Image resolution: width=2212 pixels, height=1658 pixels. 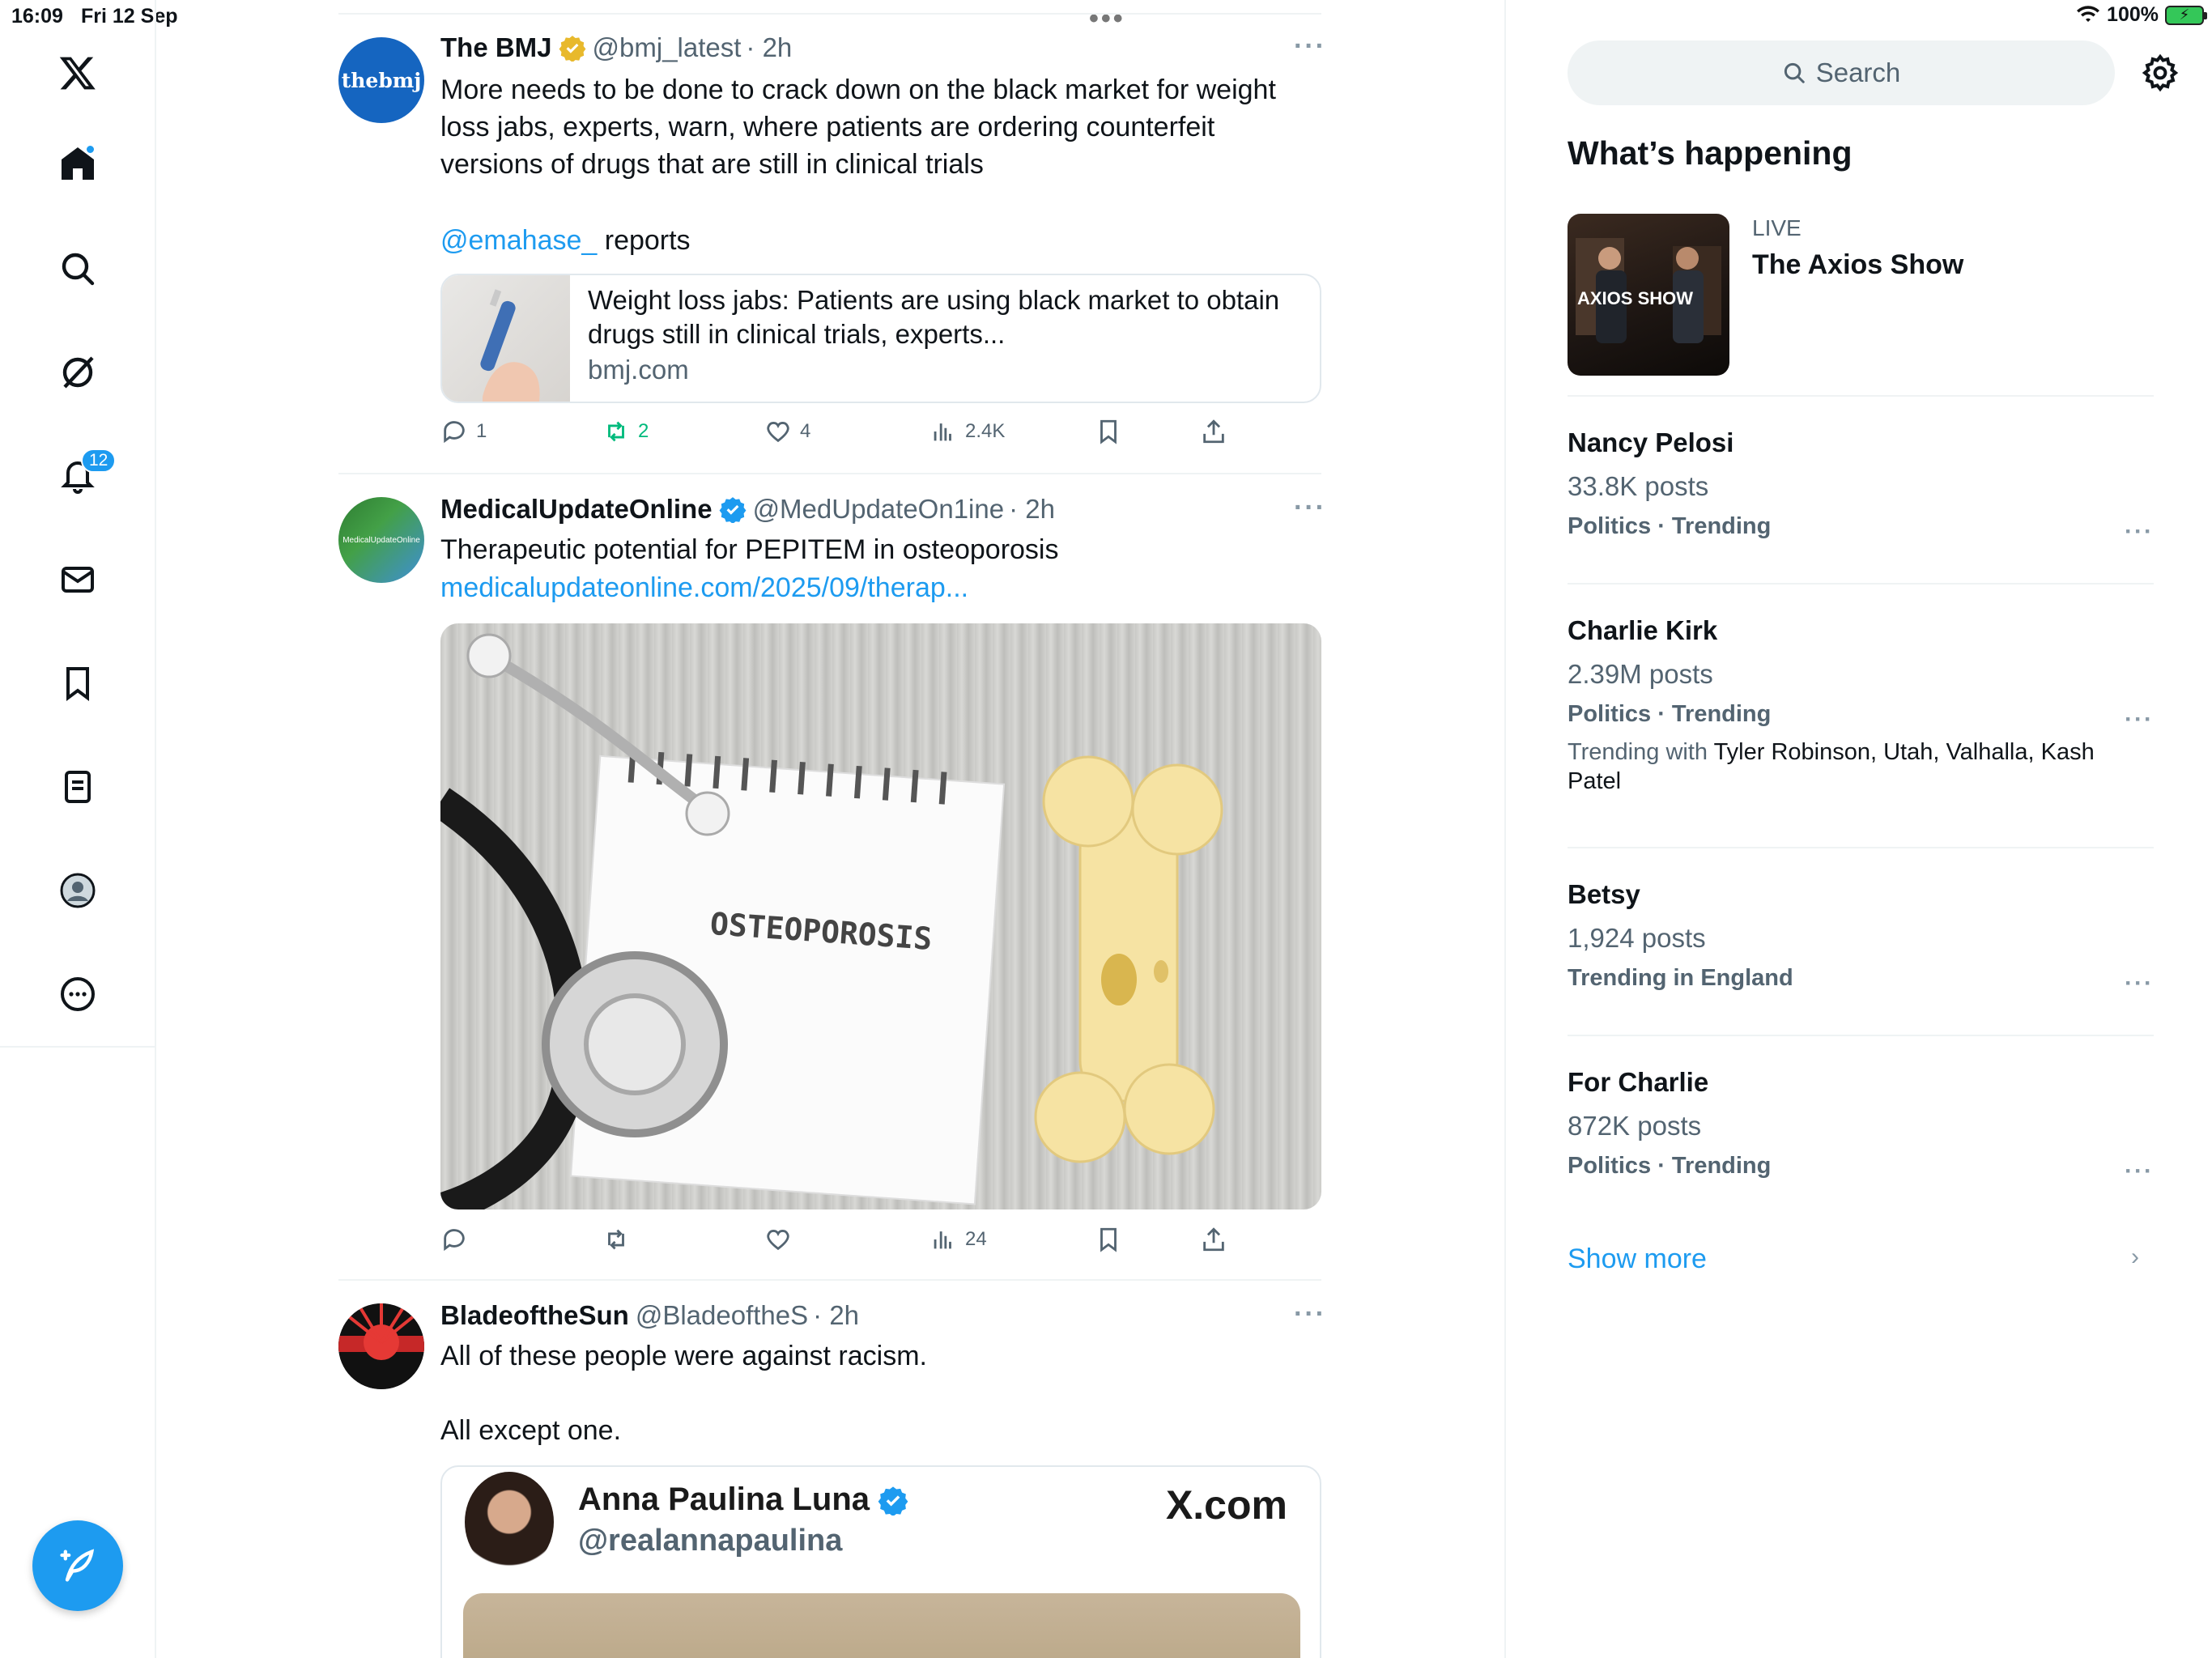 What do you see at coordinates (2133, 14) in the screenshot?
I see `battery-percent: 100%` at bounding box center [2133, 14].